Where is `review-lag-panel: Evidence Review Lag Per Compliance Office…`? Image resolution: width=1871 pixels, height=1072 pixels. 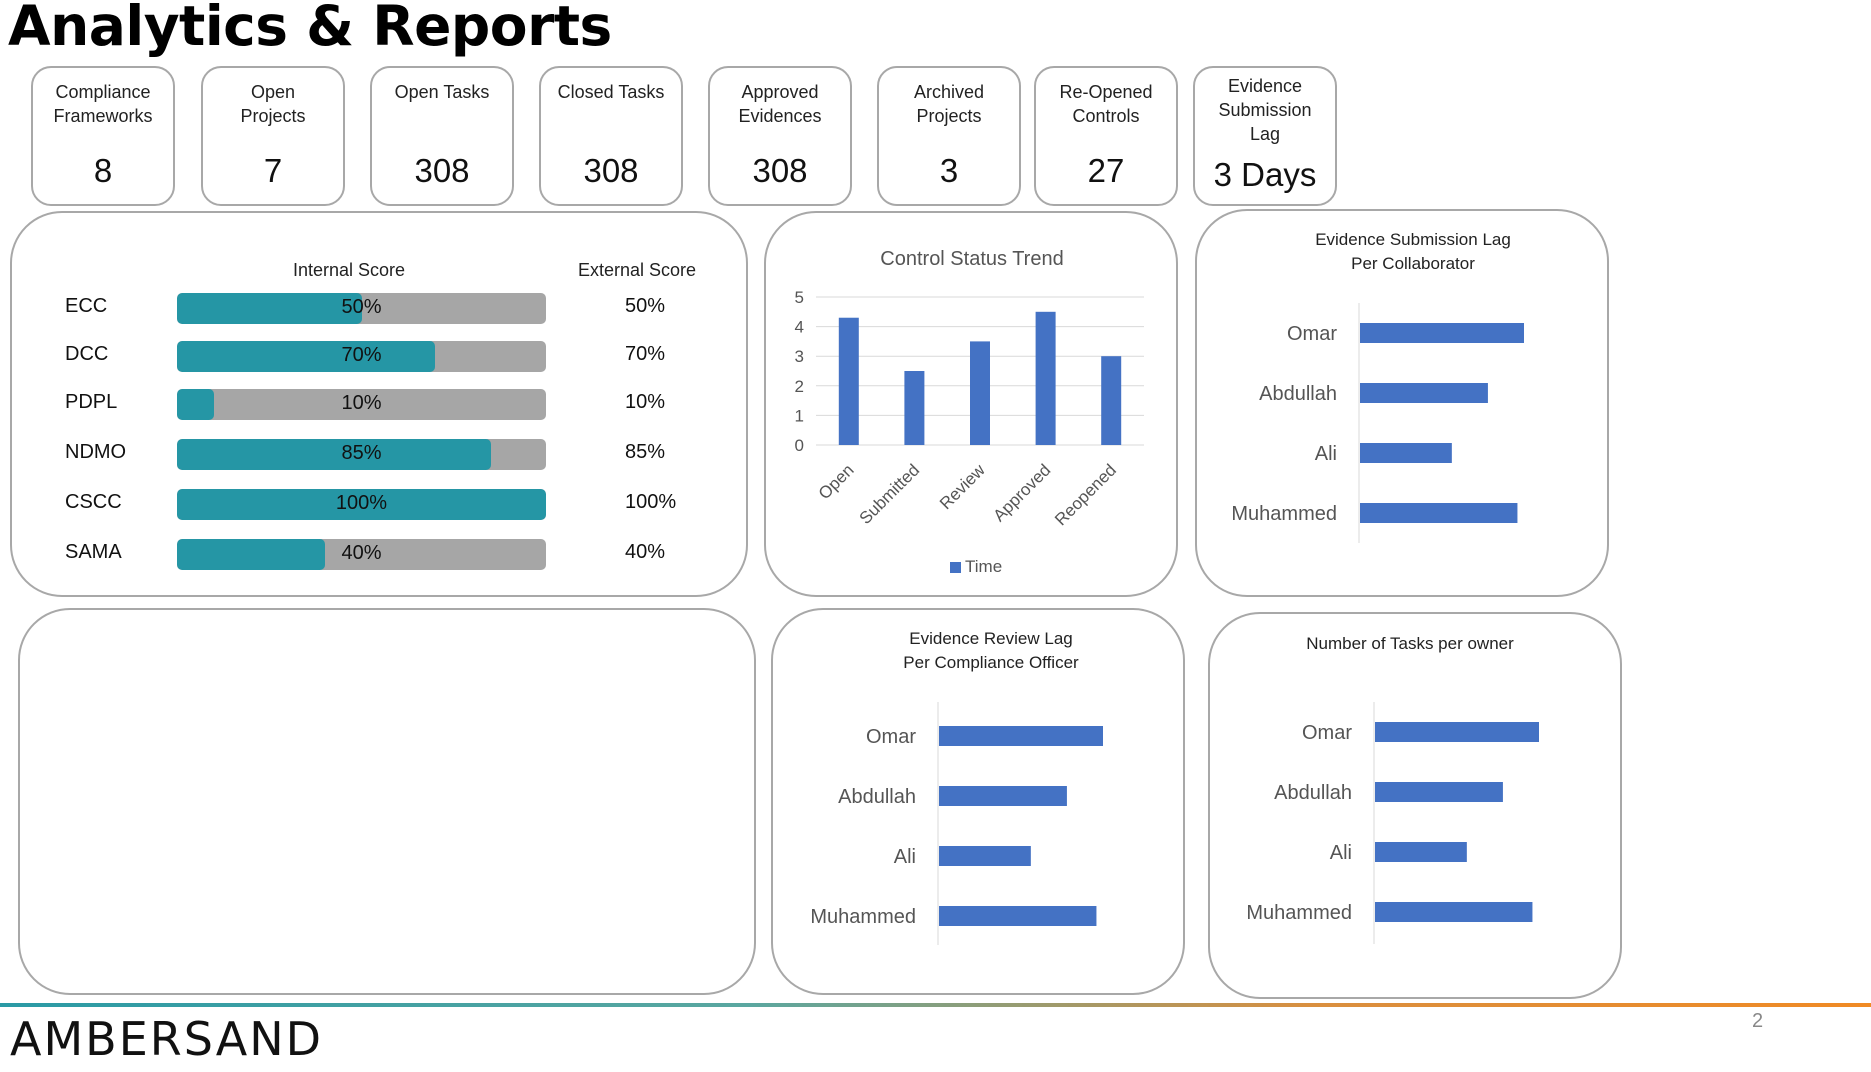
review-lag-panel: Evidence Review Lag Per Compliance Office… is located at coordinates (978, 801).